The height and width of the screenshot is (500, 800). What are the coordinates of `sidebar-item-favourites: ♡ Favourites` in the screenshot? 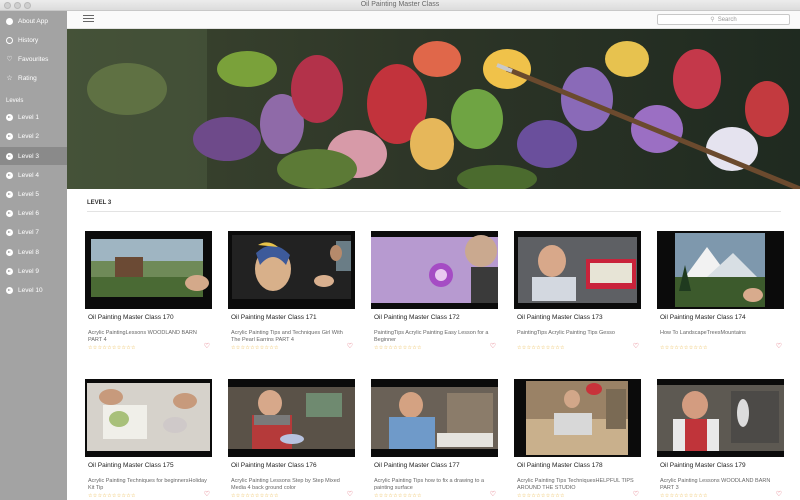 It's located at (33, 59).